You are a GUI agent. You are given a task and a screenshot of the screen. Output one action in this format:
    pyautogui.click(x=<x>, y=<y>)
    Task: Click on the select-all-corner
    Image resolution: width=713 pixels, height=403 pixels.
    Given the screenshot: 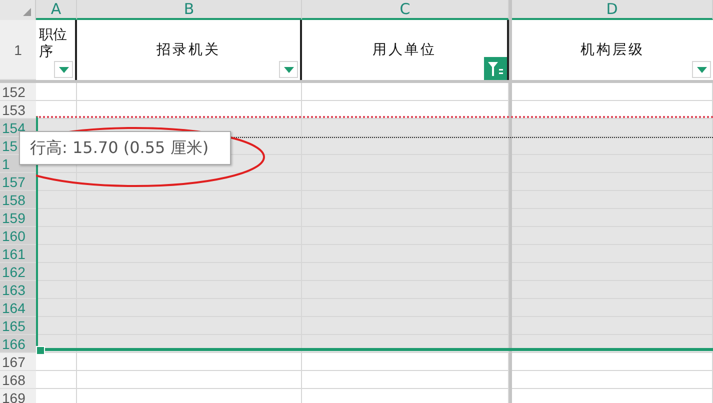 What is the action you would take?
    pyautogui.click(x=18, y=10)
    